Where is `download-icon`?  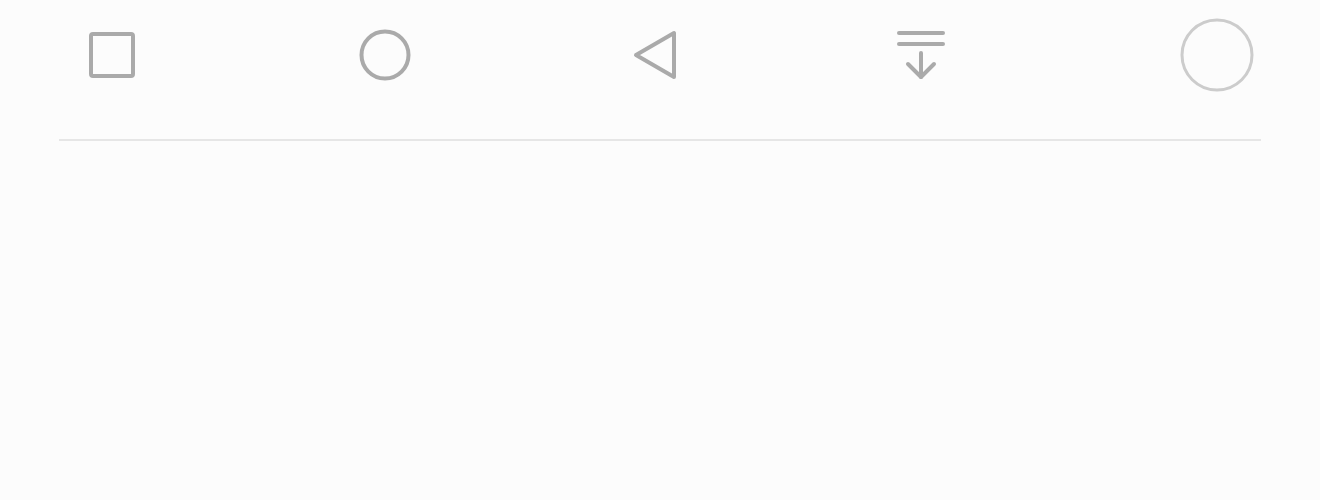 download-icon is located at coordinates (921, 55).